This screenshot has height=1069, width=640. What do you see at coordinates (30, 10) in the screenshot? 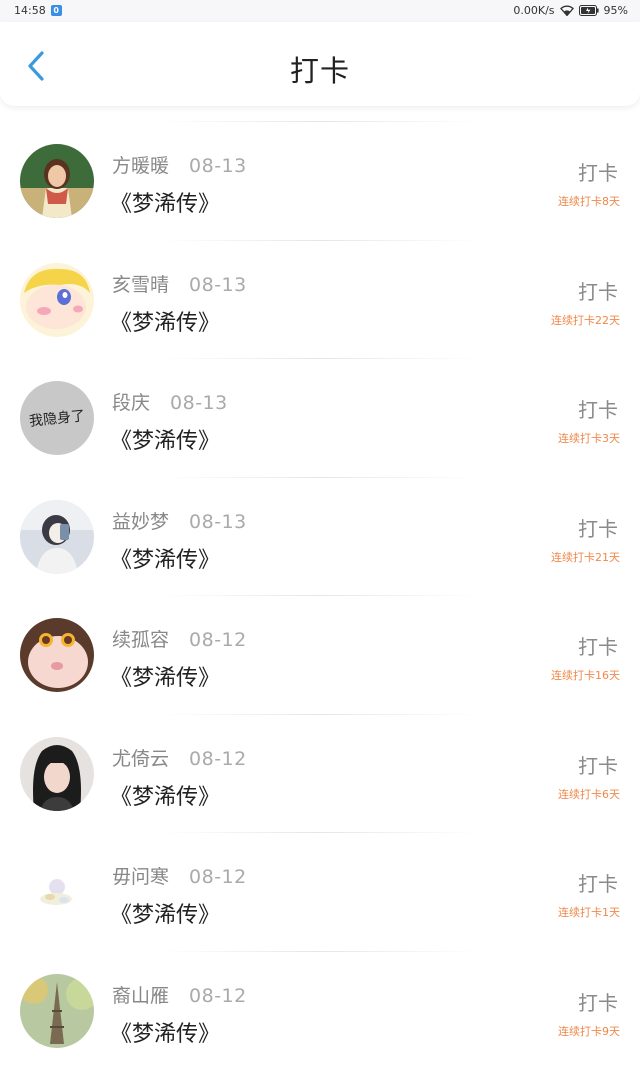
I see `clock: 14:58` at bounding box center [30, 10].